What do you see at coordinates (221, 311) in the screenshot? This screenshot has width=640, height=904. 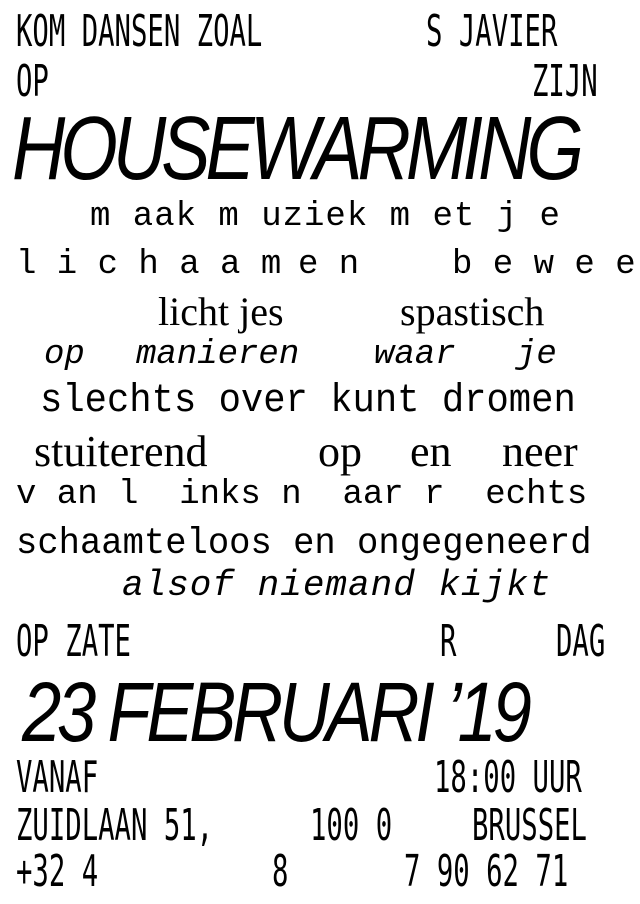 I see `body-line3-a: licht jes` at bounding box center [221, 311].